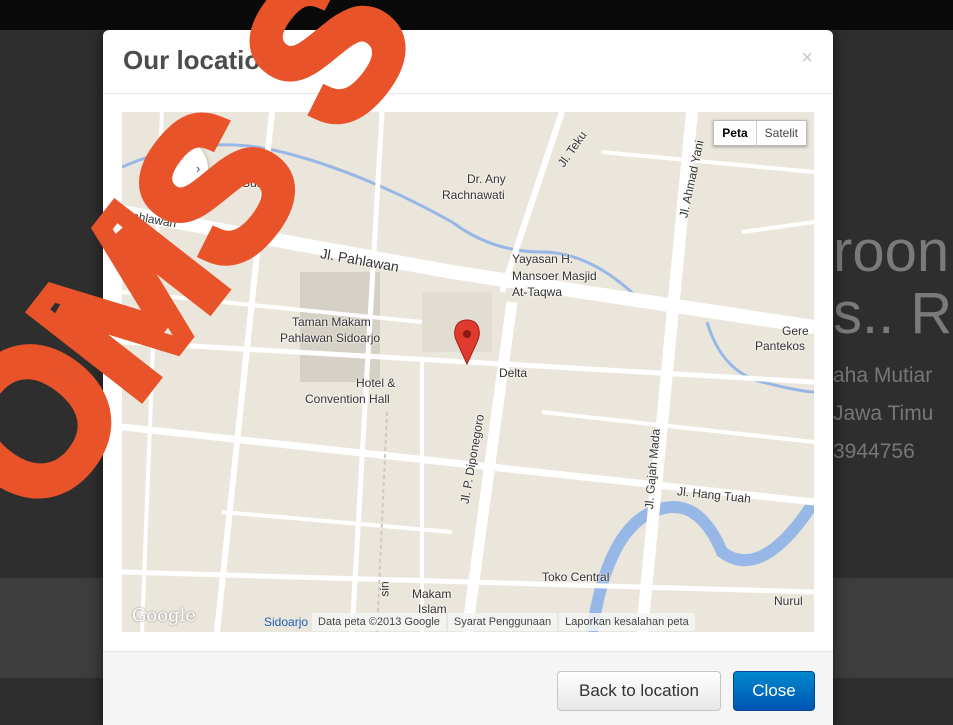 The image size is (953, 725). What do you see at coordinates (774, 691) in the screenshot?
I see `close-button: Close` at bounding box center [774, 691].